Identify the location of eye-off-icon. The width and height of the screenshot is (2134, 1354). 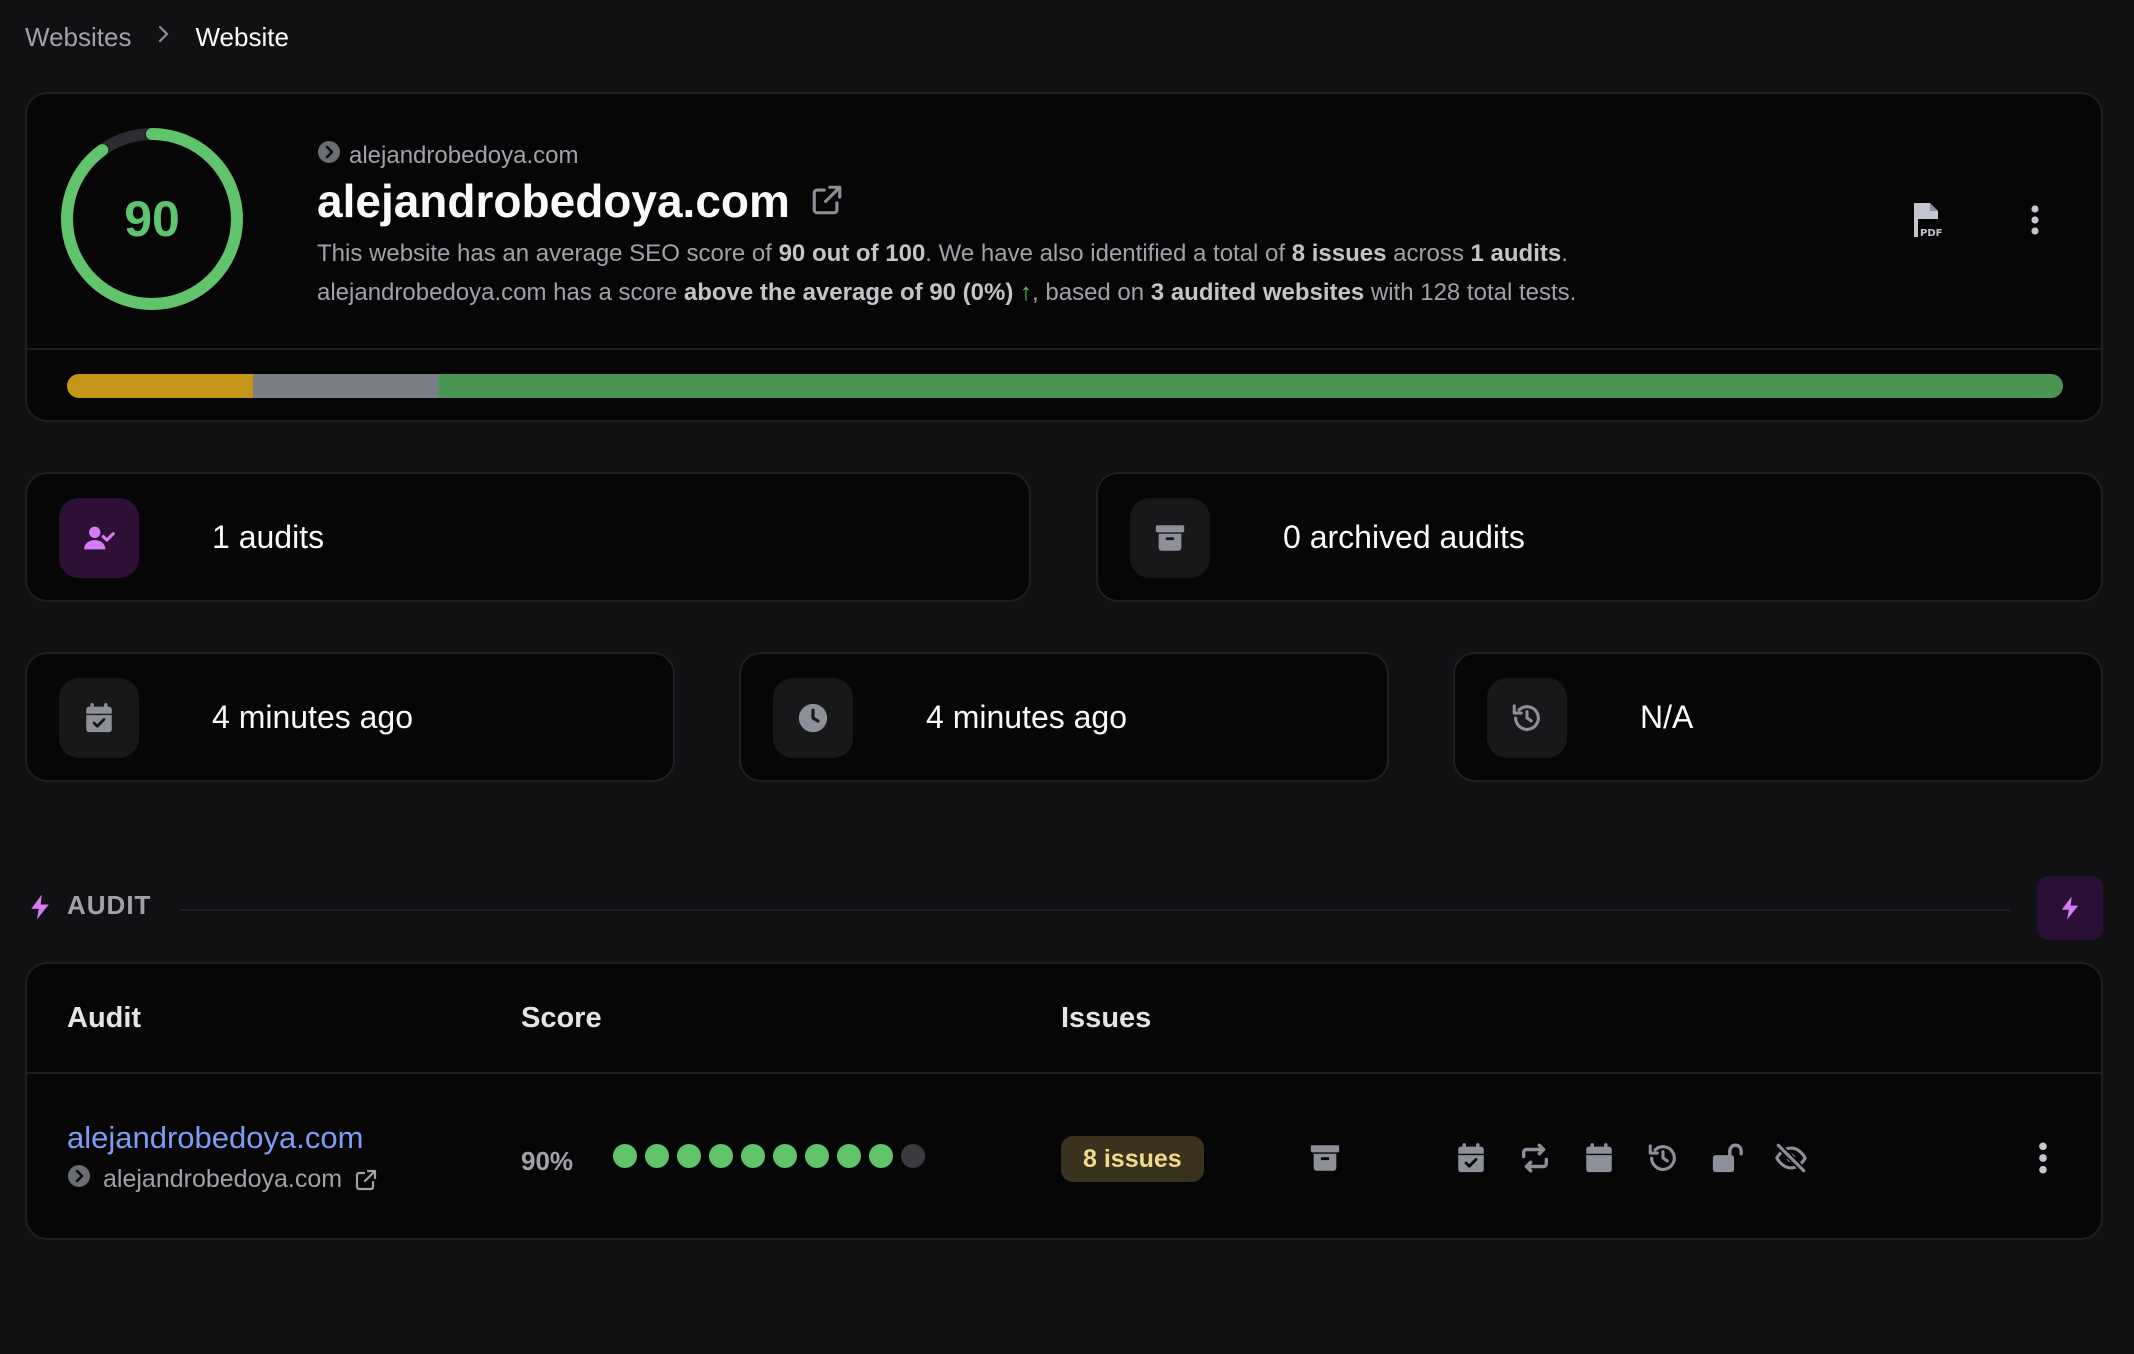
(1791, 1158).